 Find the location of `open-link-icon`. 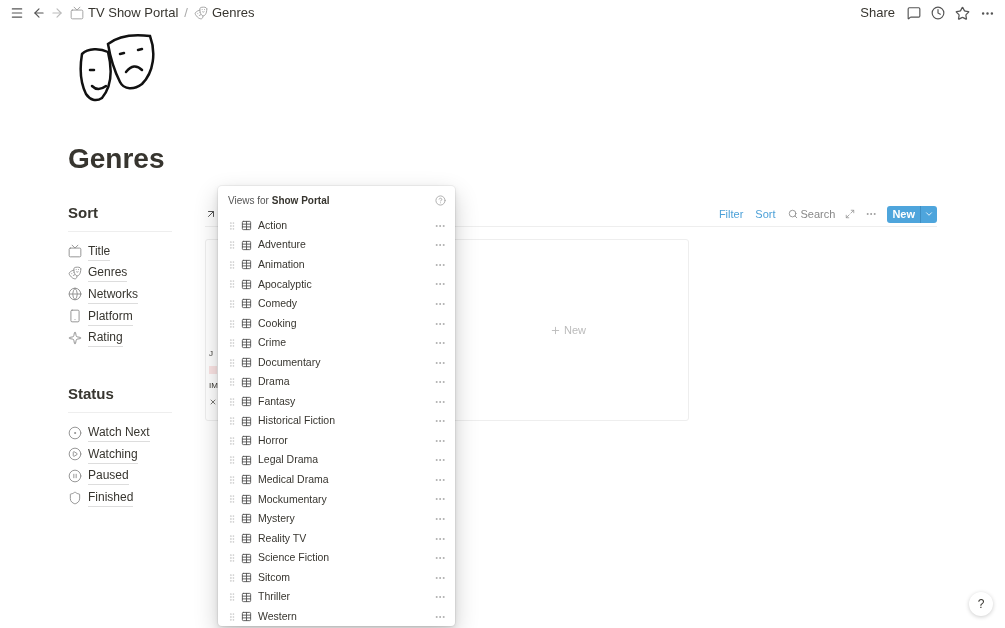

open-link-icon is located at coordinates (211, 214).